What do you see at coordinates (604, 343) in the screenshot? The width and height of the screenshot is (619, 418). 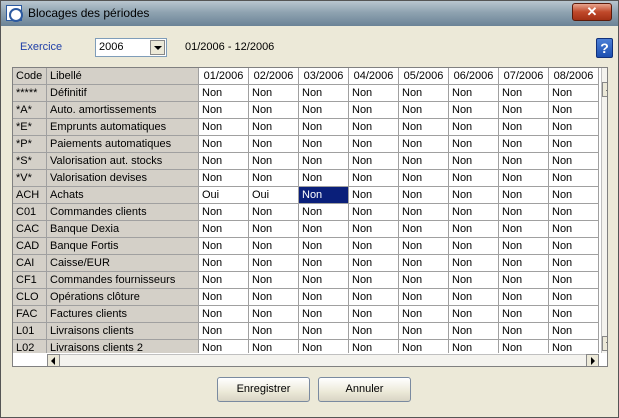 I see `scroll-down-icon` at bounding box center [604, 343].